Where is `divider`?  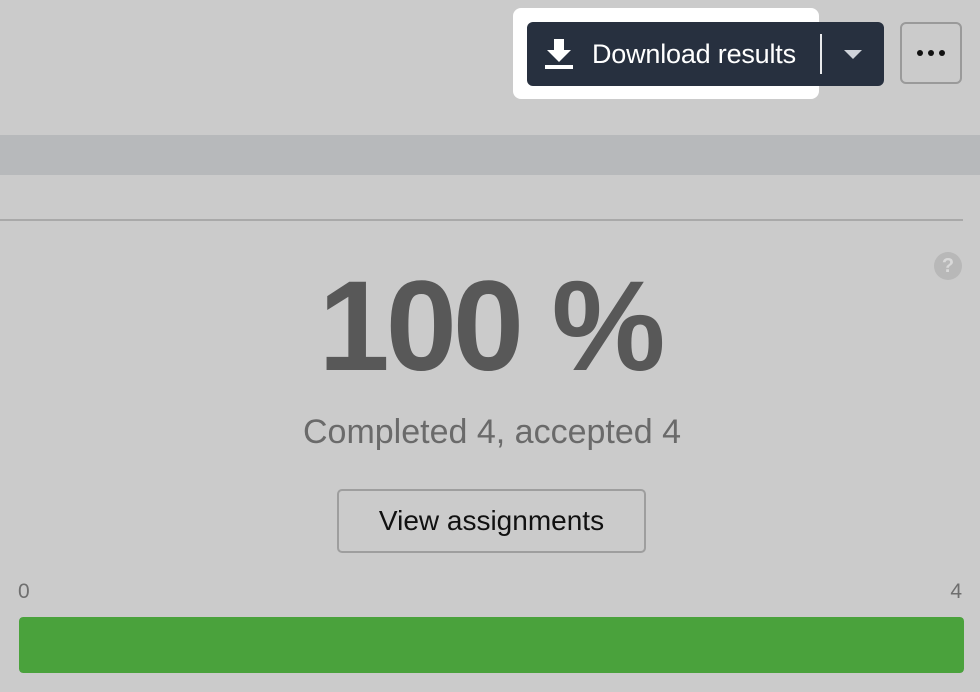
divider is located at coordinates (481, 220).